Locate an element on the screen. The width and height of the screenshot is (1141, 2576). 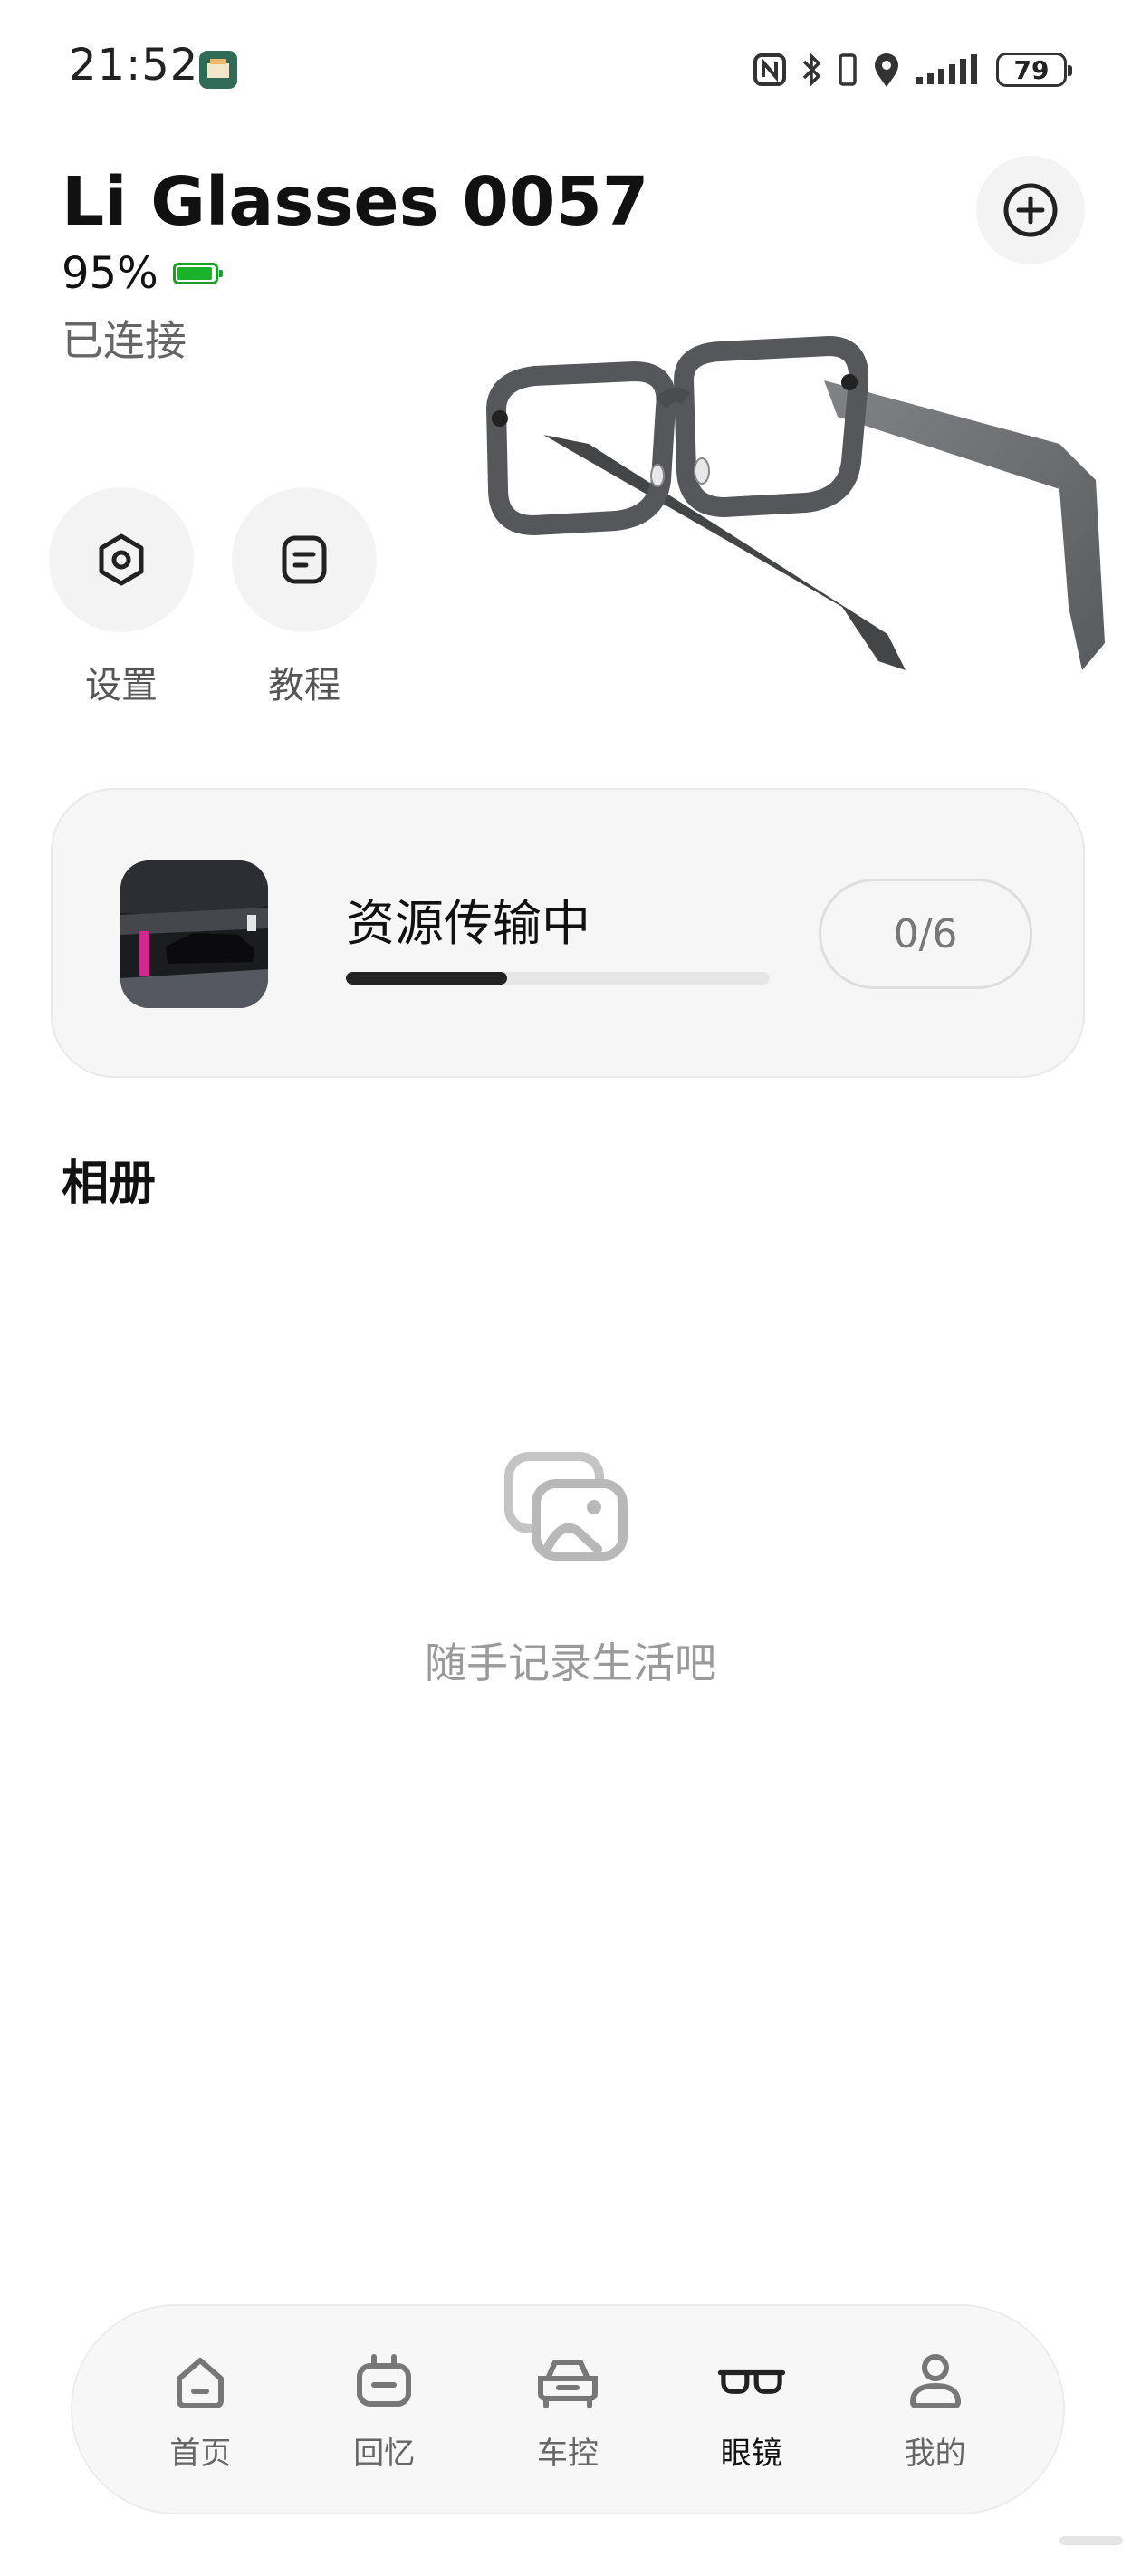
nav-home: 首页 is located at coordinates (201, 2410).